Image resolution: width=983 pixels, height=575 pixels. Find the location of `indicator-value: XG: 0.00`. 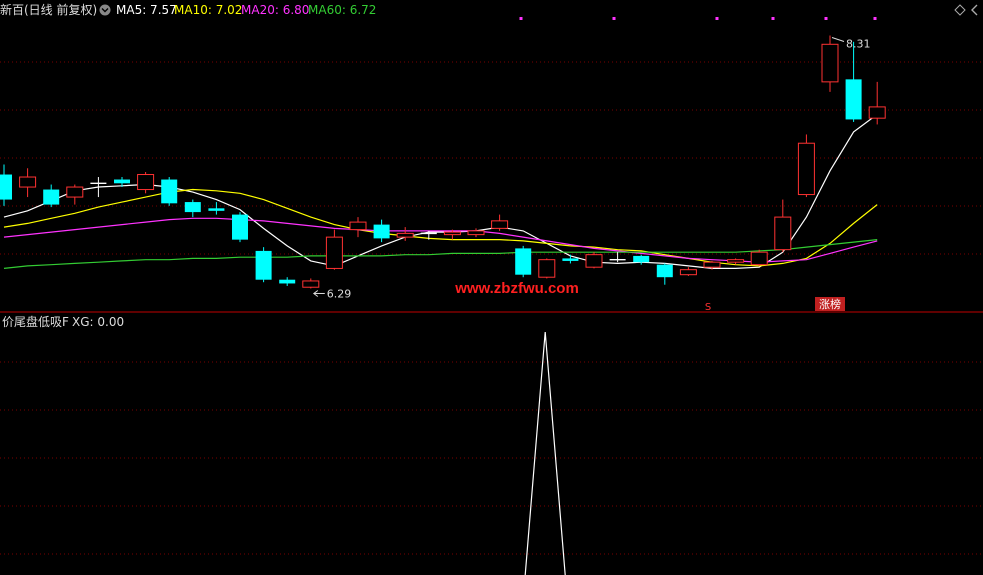

indicator-value: XG: 0.00 is located at coordinates (98, 322).